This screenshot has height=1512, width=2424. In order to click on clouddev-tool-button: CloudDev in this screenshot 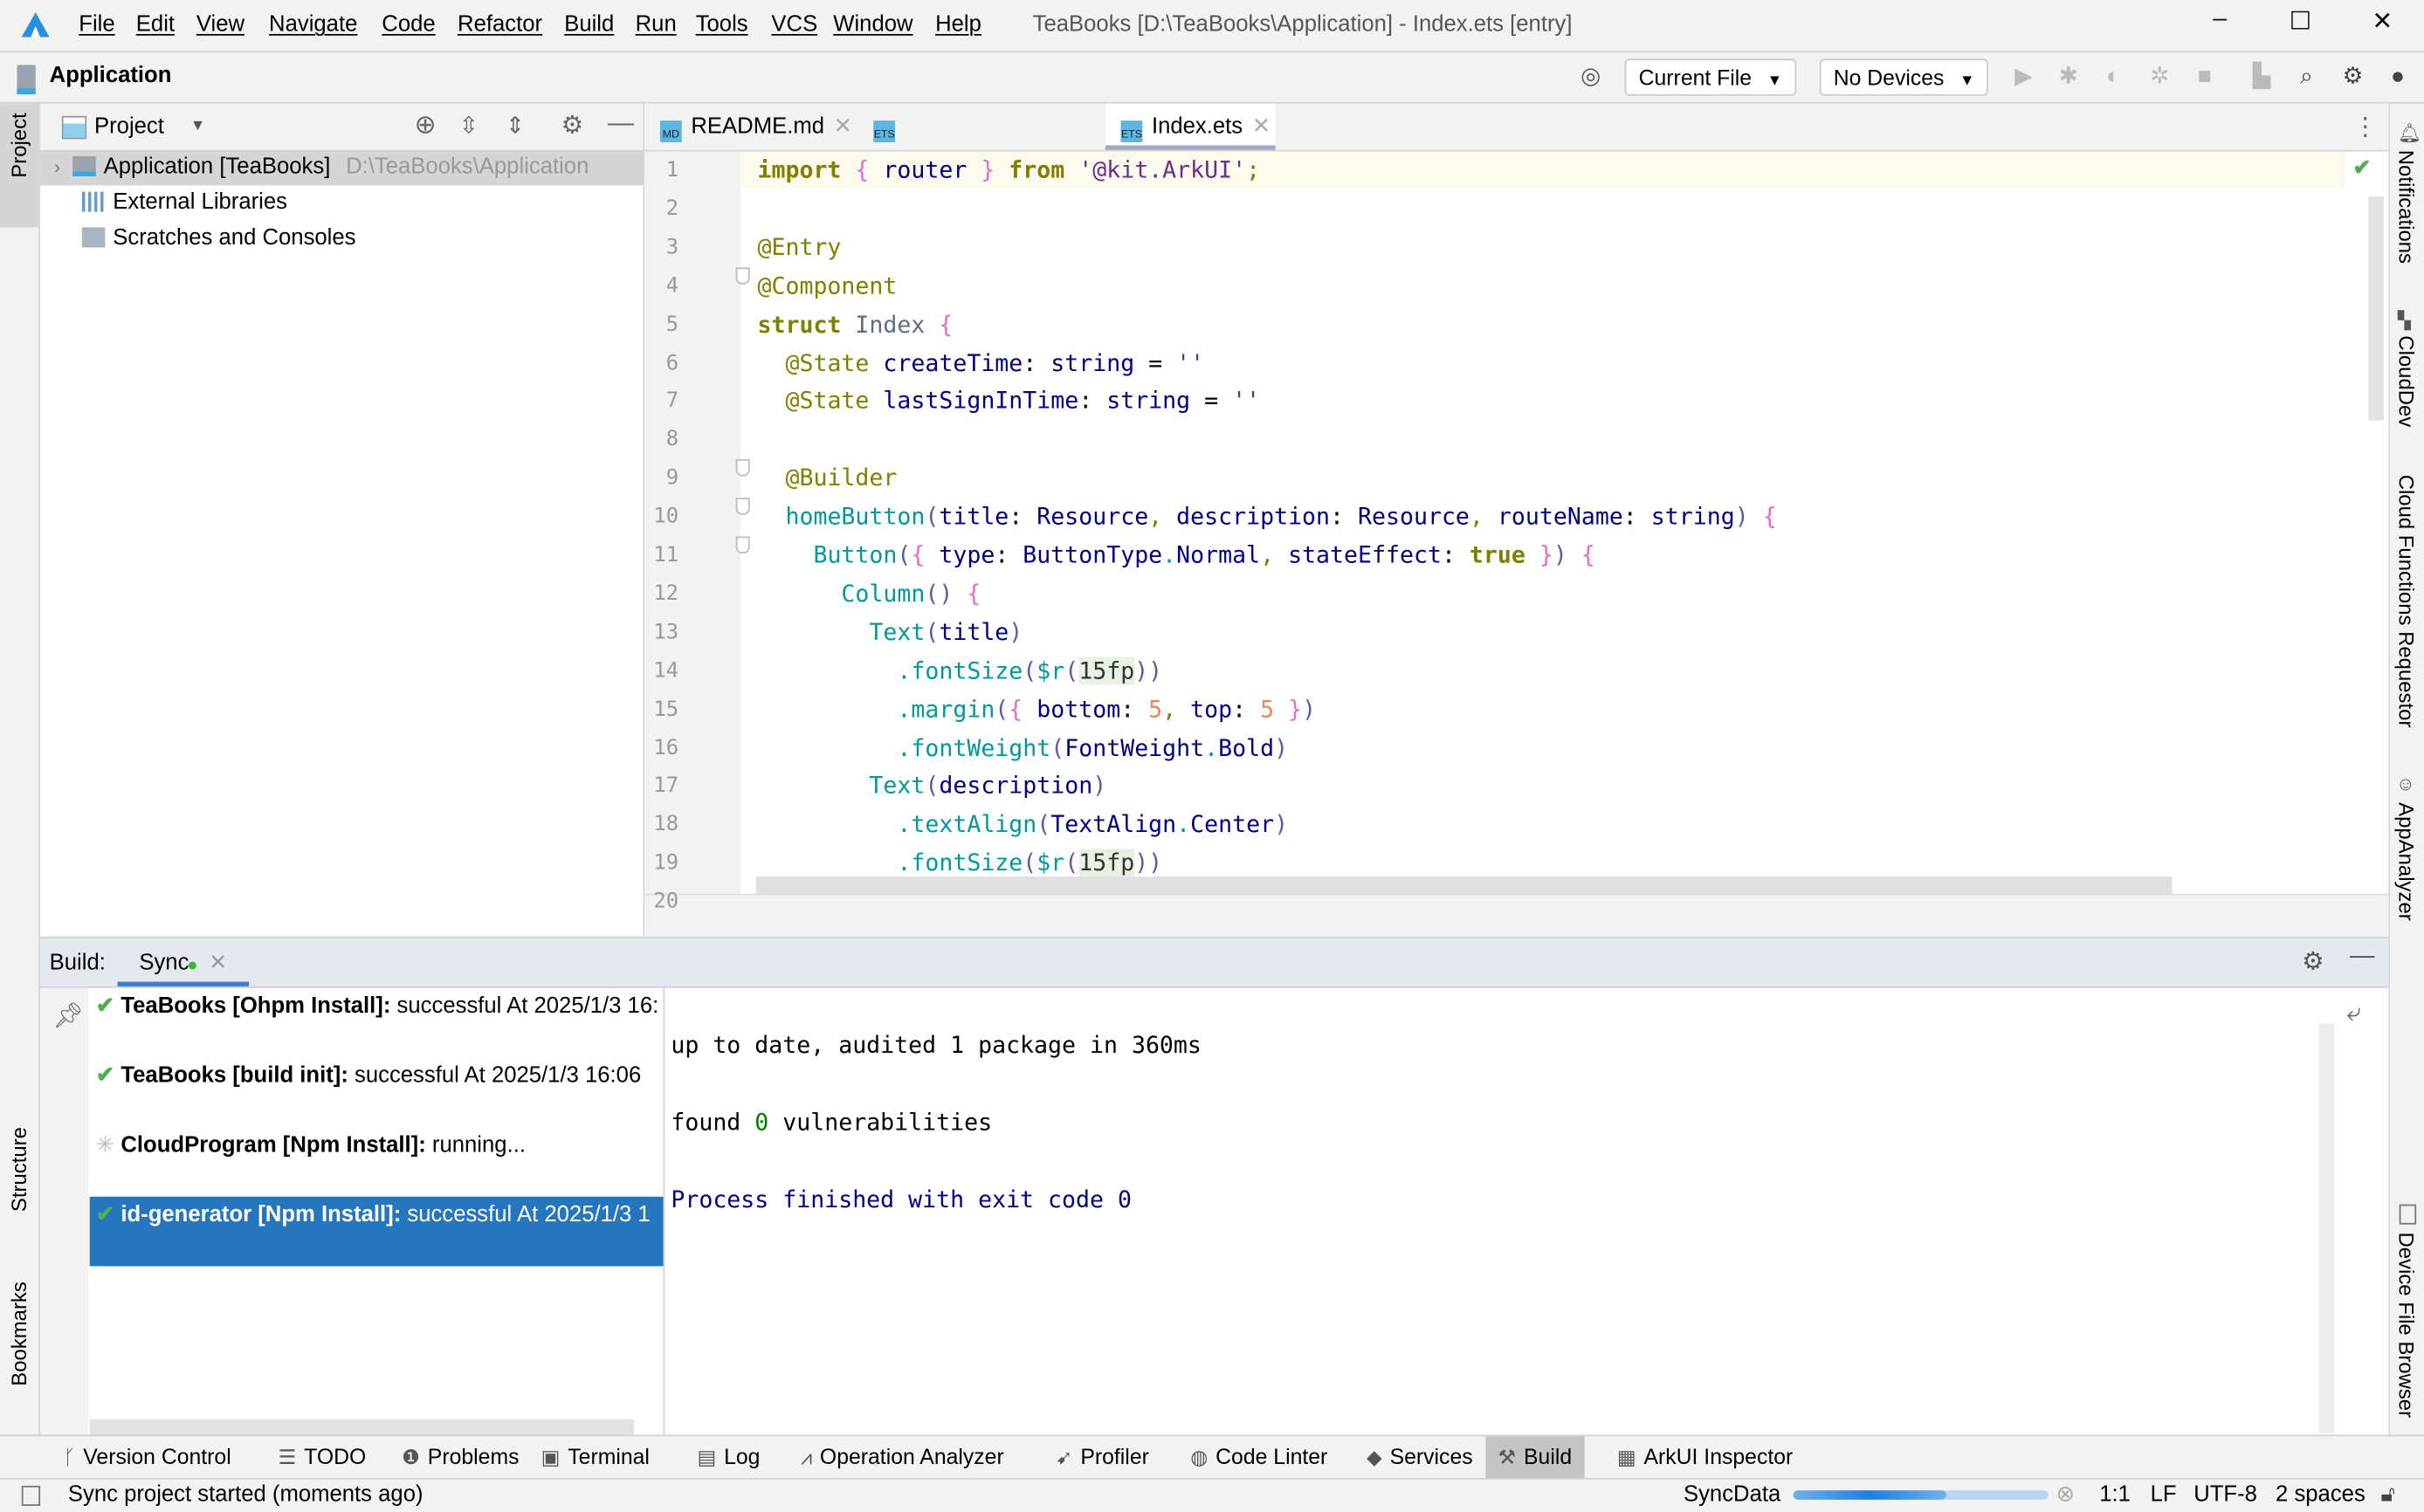, I will do `click(2406, 381)`.